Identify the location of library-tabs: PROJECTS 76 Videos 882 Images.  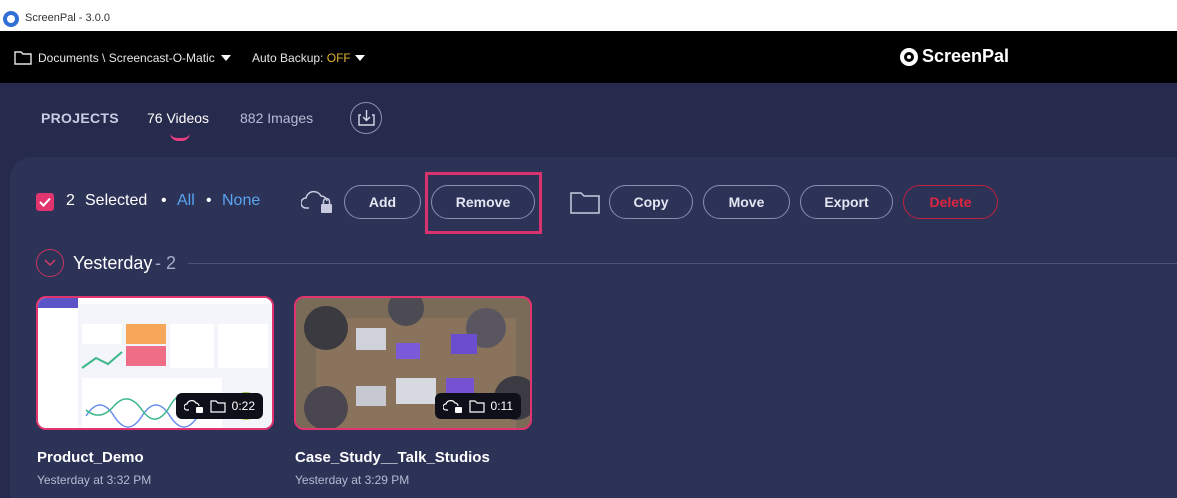
(588, 118).